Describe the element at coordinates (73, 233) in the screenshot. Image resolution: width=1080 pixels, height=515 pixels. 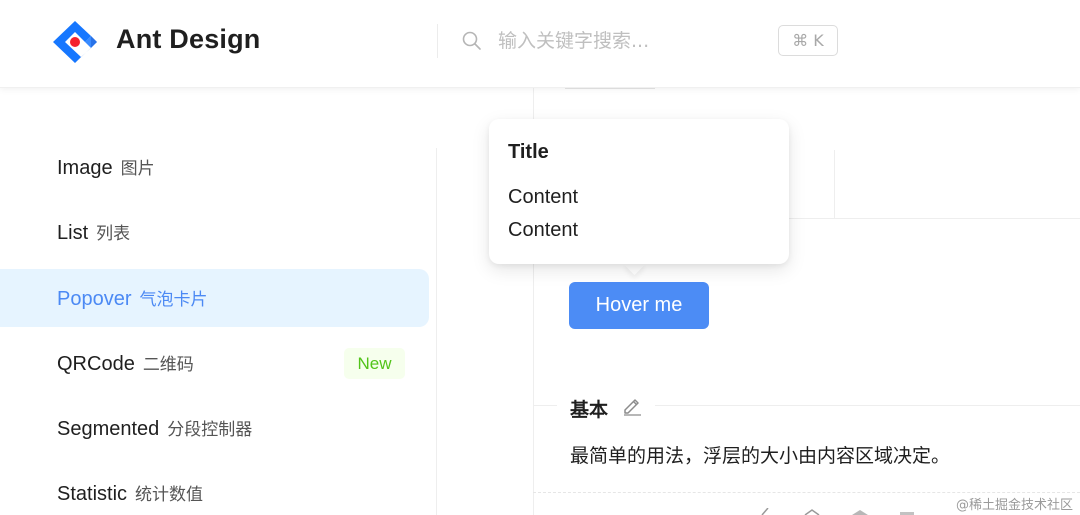
I see `sidebar-item-label-en: List` at that location.